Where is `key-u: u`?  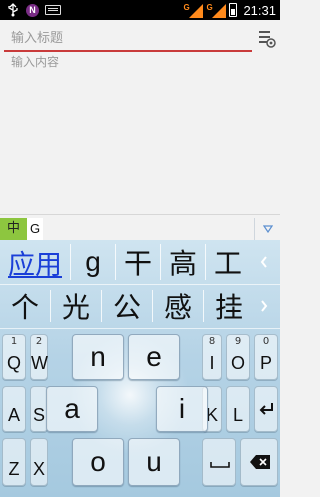
key-u: u is located at coordinates (154, 462).